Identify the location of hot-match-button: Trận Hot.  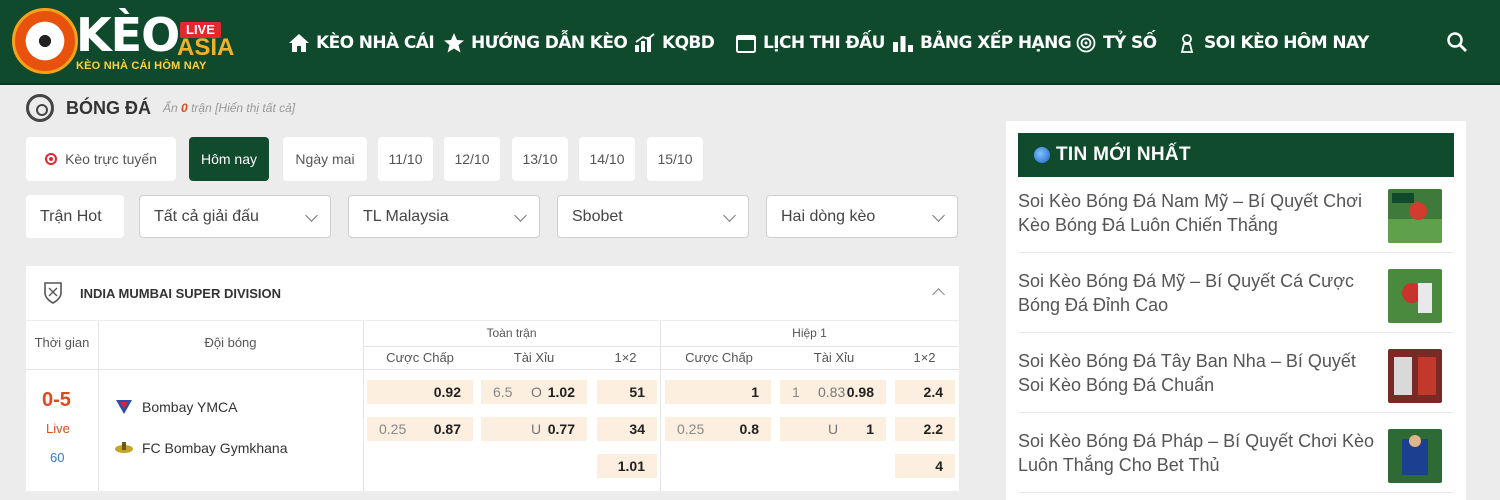
(75, 216).